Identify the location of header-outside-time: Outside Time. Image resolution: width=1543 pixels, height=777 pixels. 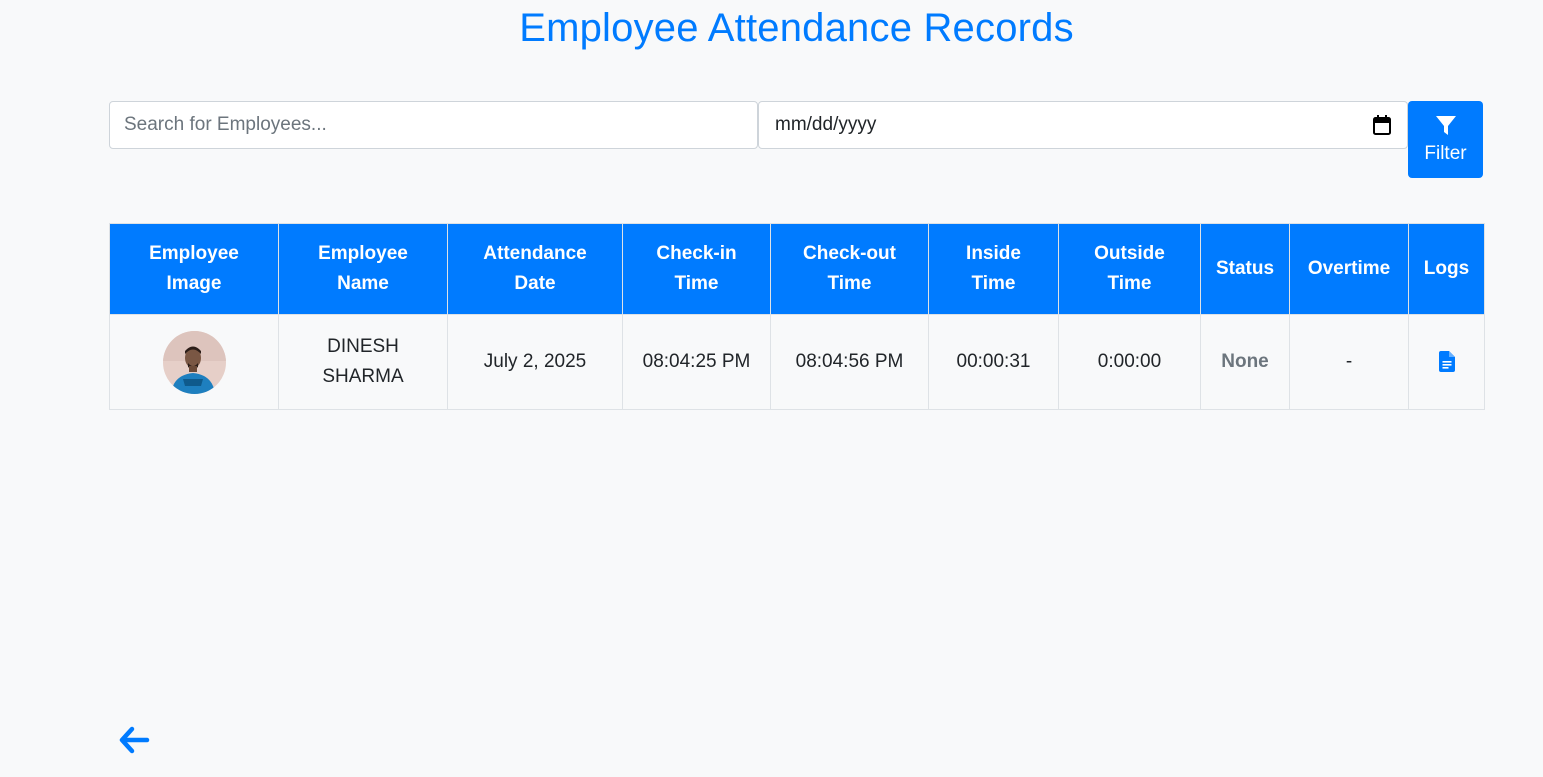
(1129, 269).